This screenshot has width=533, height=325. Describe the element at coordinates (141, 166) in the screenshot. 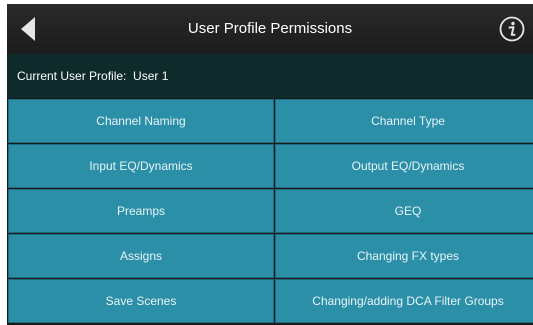

I see `permission-button-input-eq-dynamics: Input EQ/Dynamics` at that location.